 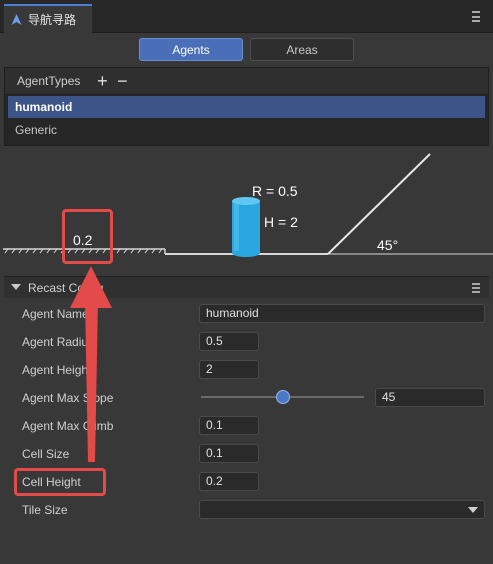 I want to click on tab-agents: Agents, so click(x=191, y=49).